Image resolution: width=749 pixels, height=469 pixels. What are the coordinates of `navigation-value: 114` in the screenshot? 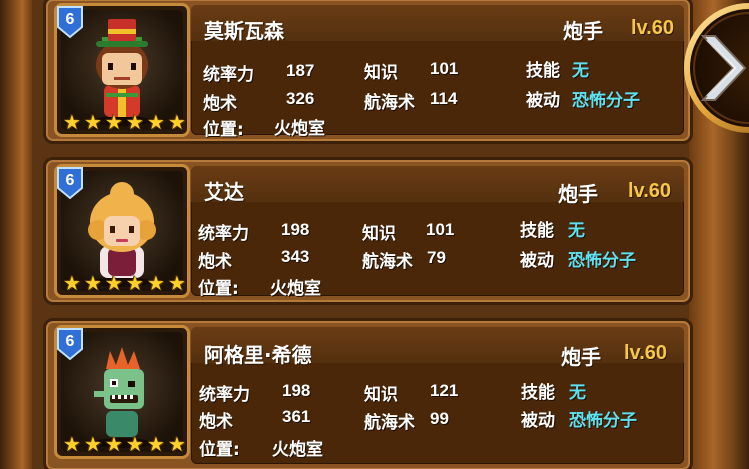 It's located at (444, 98).